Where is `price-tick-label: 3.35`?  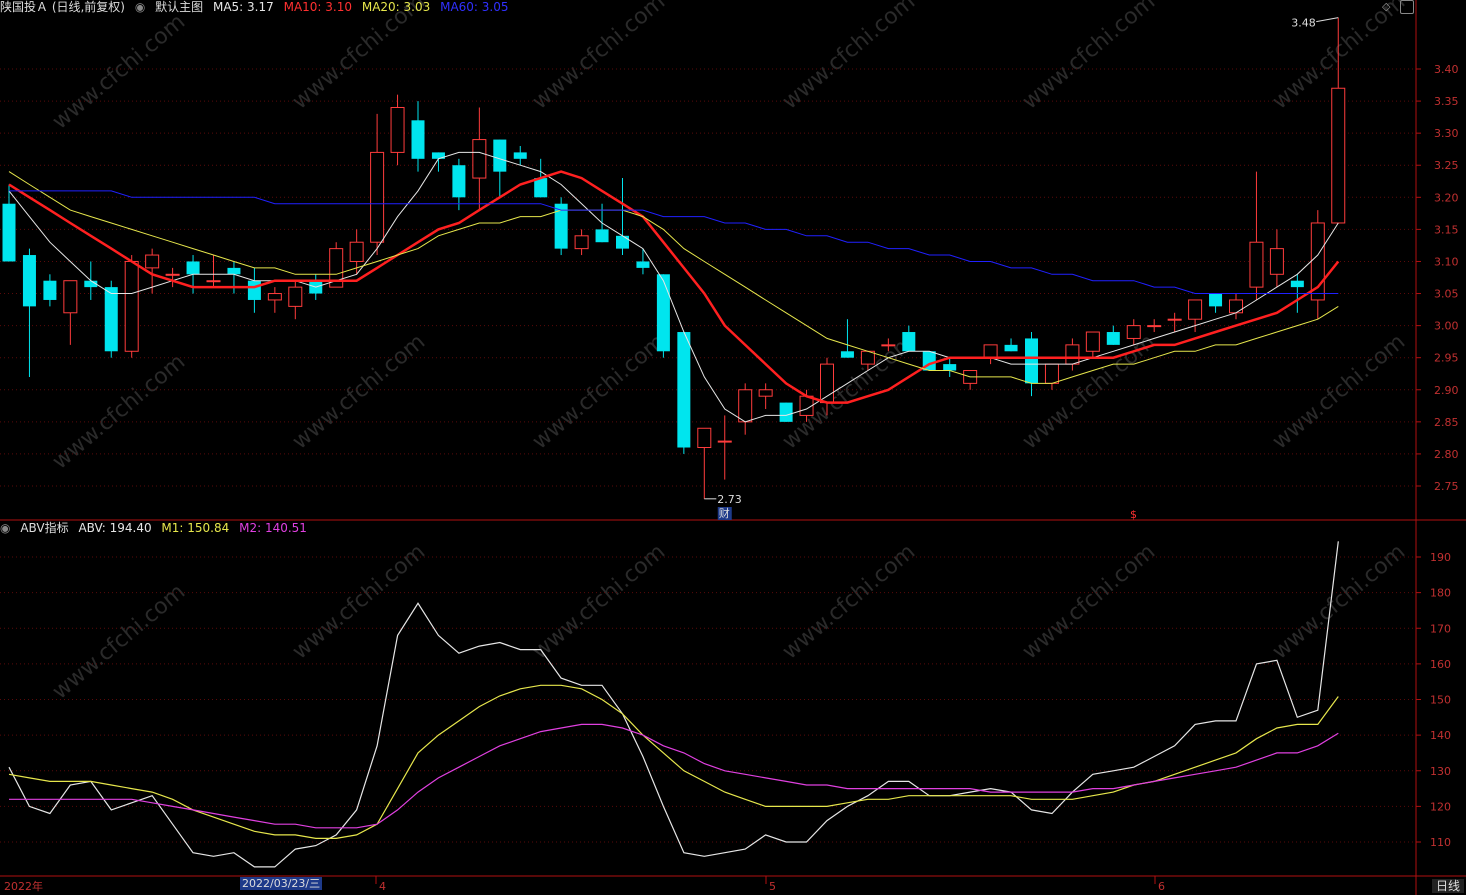
price-tick-label: 3.35 is located at coordinates (1446, 101).